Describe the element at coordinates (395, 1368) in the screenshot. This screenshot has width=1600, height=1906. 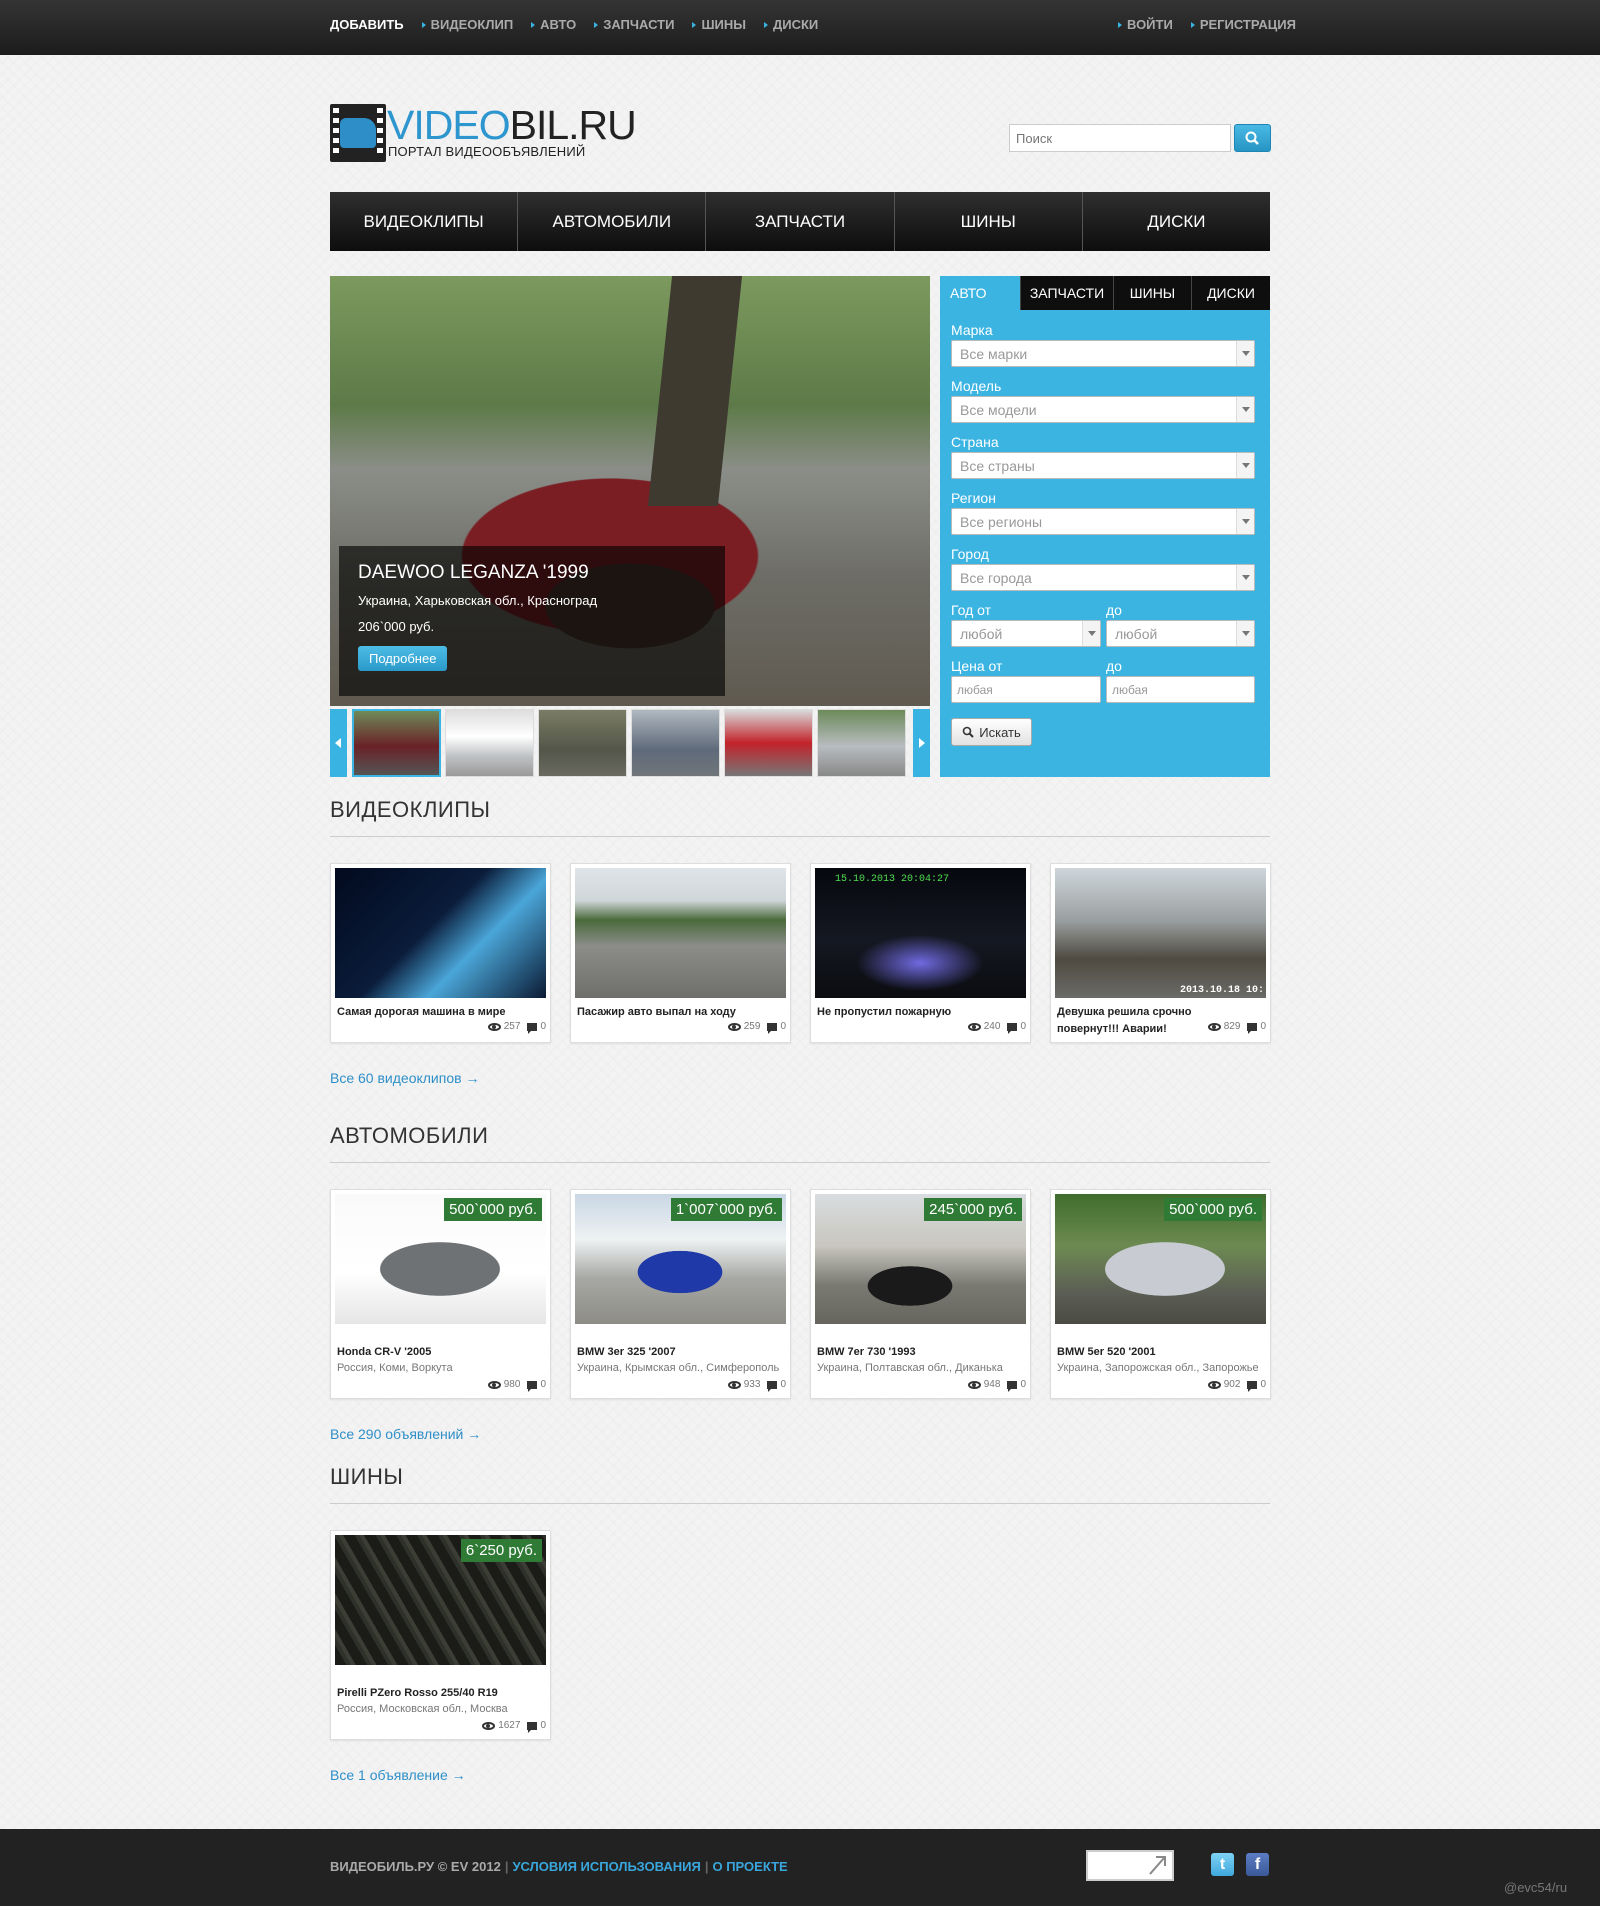
I see `car-location: Россия, Коми, Воркута` at that location.